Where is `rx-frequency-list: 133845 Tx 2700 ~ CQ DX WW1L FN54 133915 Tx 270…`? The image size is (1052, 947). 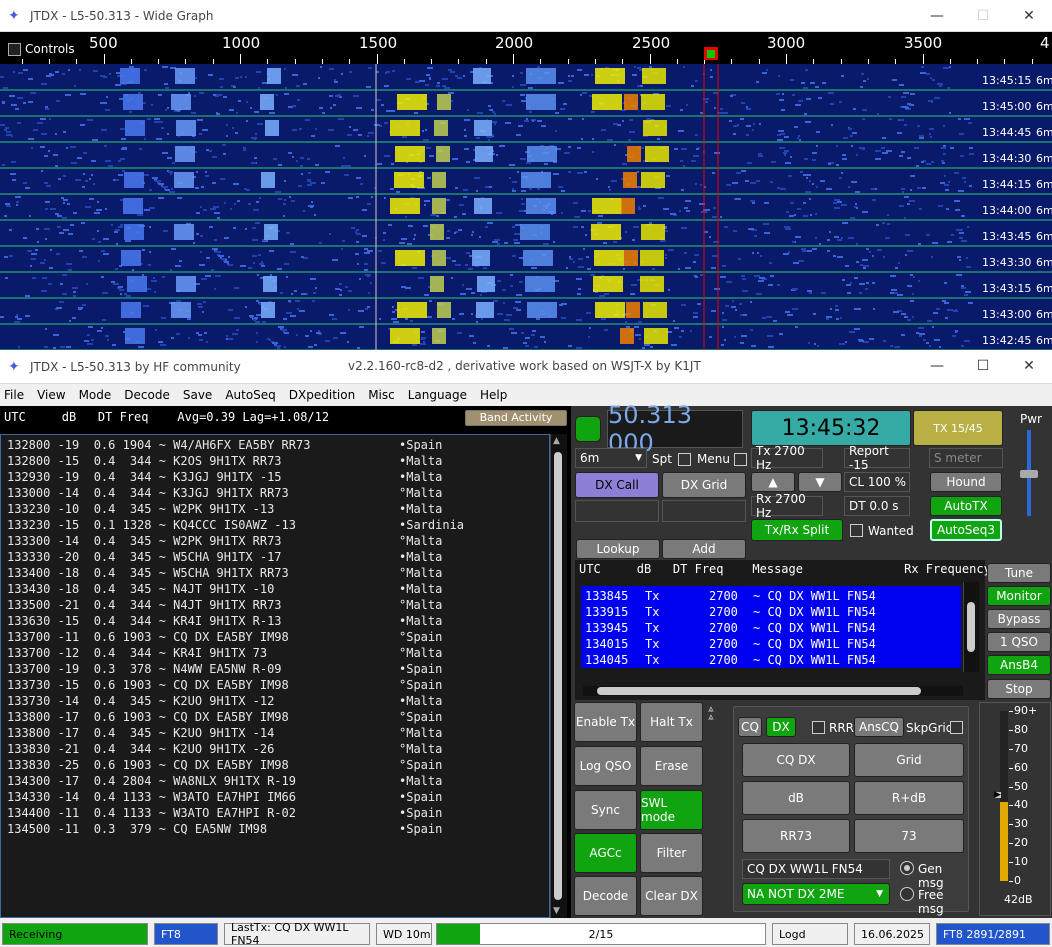
rx-frequency-list: 133845 Tx 2700 ~ CQ DX WW1L FN54 133915 Tx 270… is located at coordinates (771, 627).